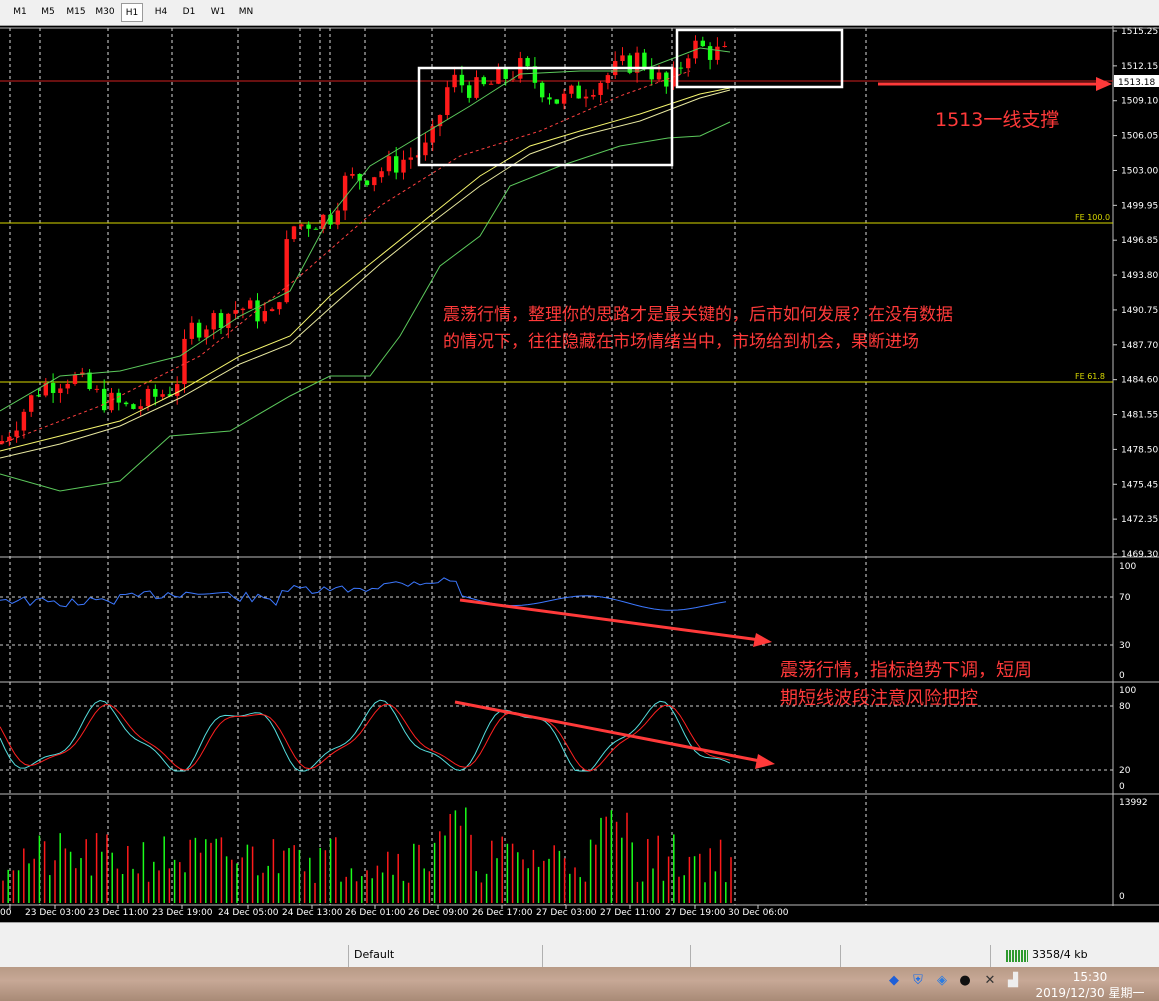 This screenshot has width=1159, height=1001. What do you see at coordinates (906, 684) in the screenshot?
I see `indicator-commentary: 震荡行情，指标趋势下调，短周期短线波段注意风险把控` at bounding box center [906, 684].